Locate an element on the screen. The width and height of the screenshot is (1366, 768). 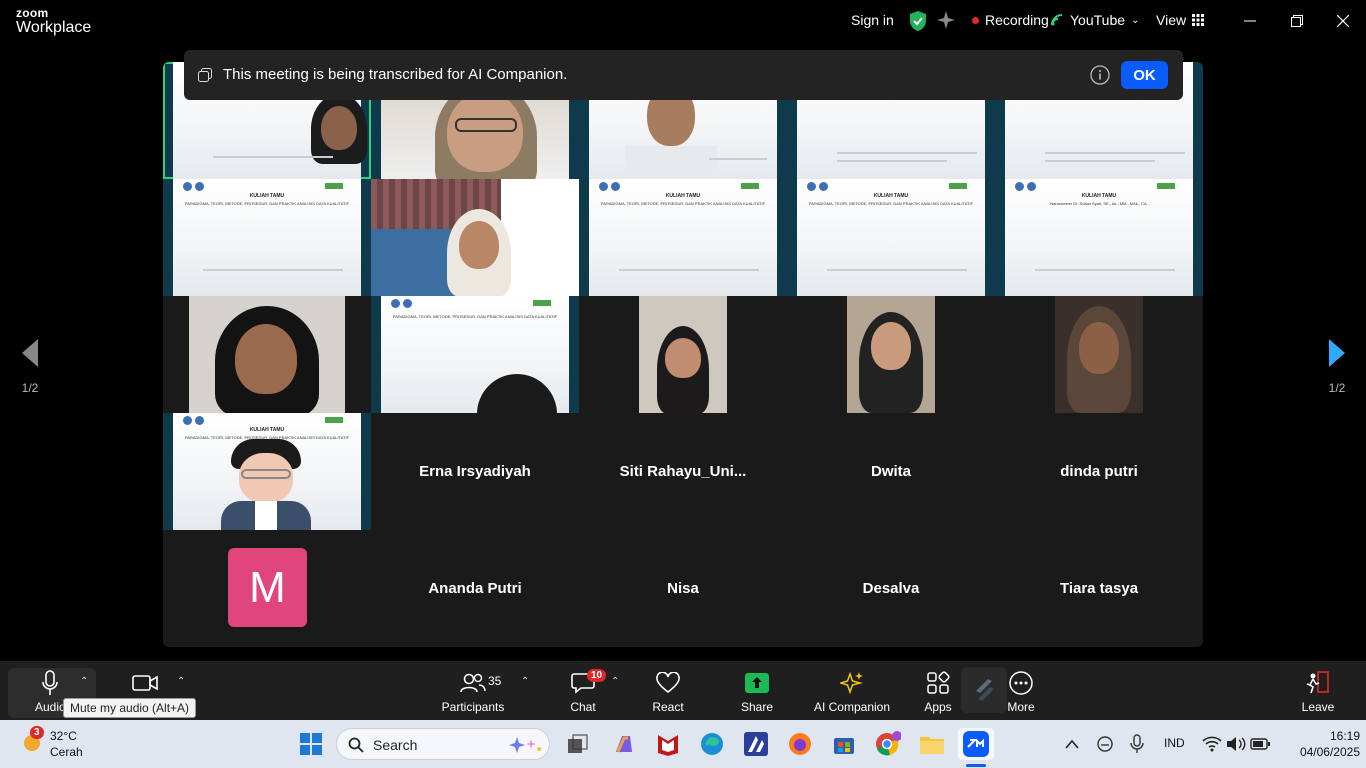
active-app-indicator is located at coordinates (976, 765).